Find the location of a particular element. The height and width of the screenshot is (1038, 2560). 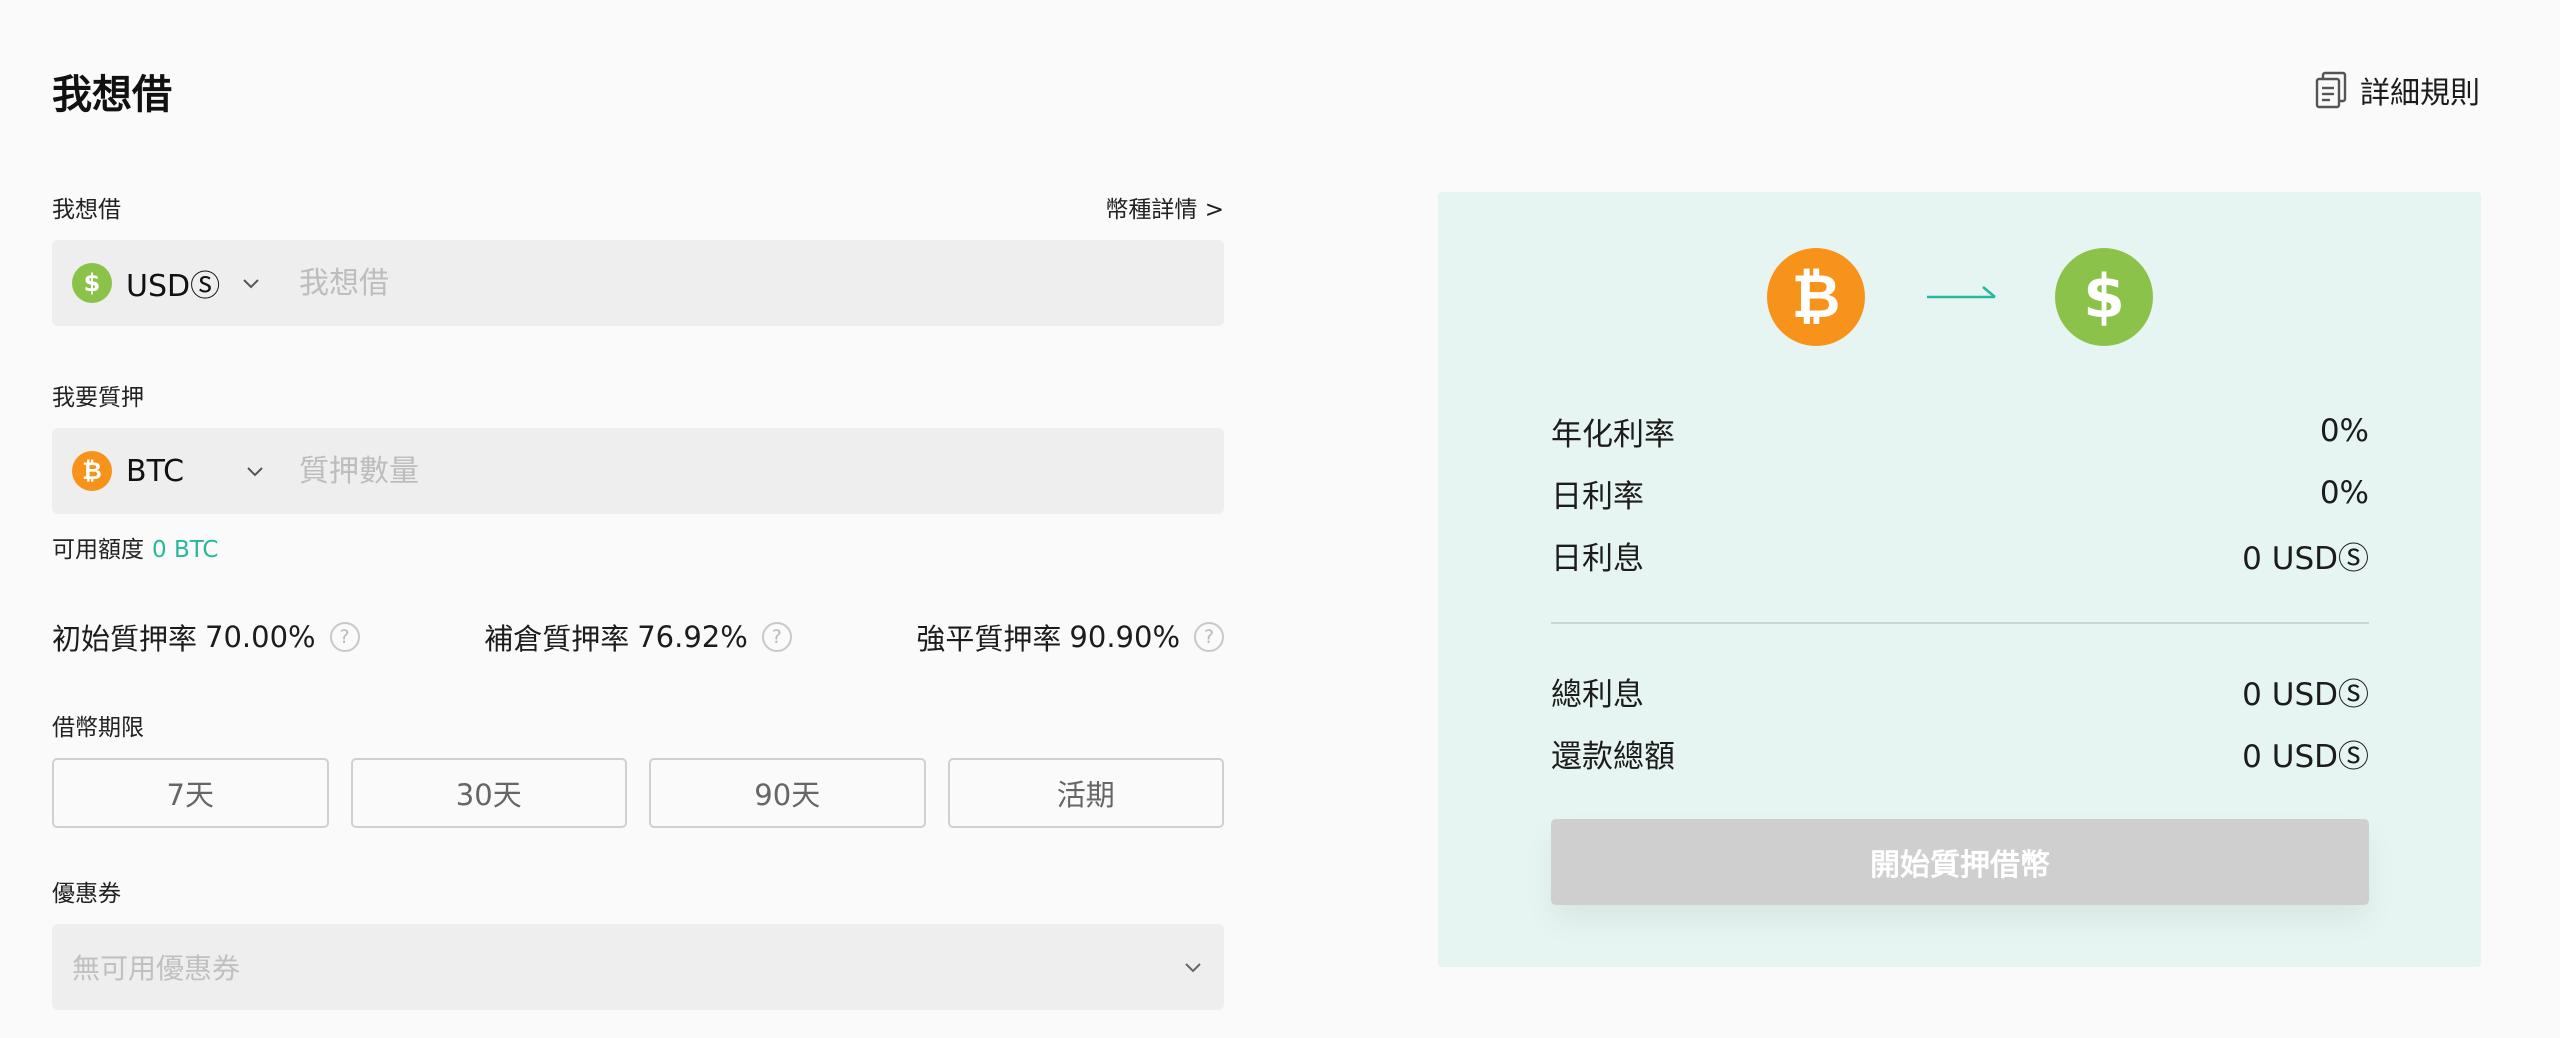

arrow-right-icon is located at coordinates (1961, 292).